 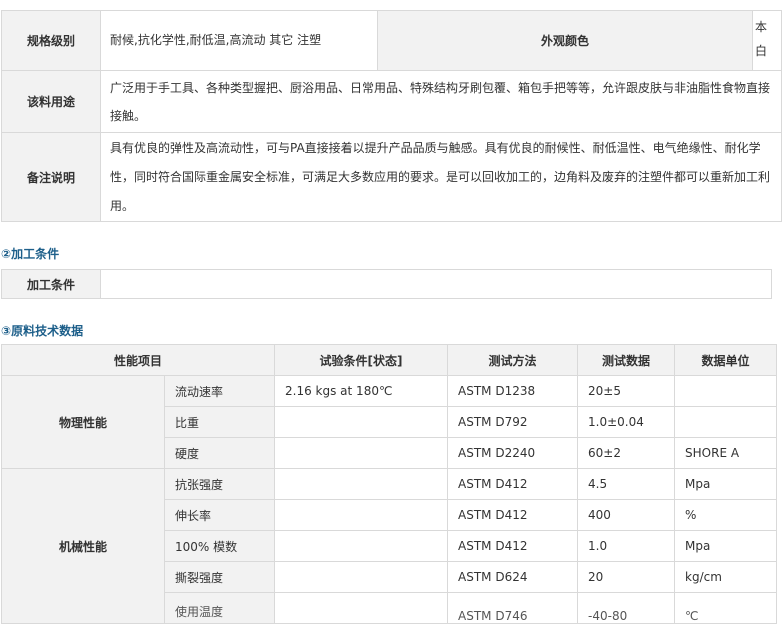 What do you see at coordinates (51, 177) in the screenshot?
I see `note-label: 备注说明` at bounding box center [51, 177].